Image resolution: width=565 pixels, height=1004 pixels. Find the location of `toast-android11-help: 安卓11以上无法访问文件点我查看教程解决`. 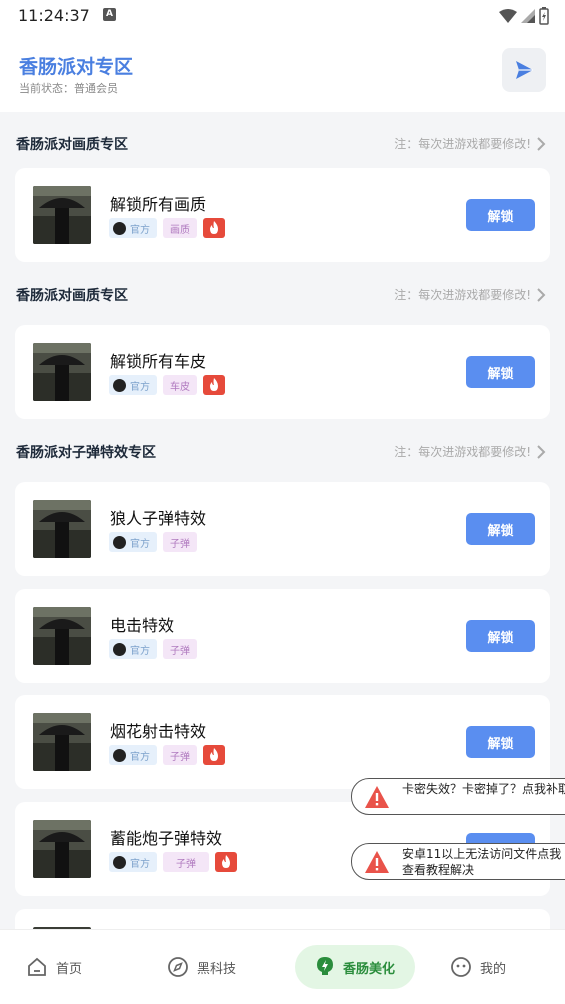

toast-android11-help: 安卓11以上无法访问文件点我查看教程解决 is located at coordinates (458, 861).